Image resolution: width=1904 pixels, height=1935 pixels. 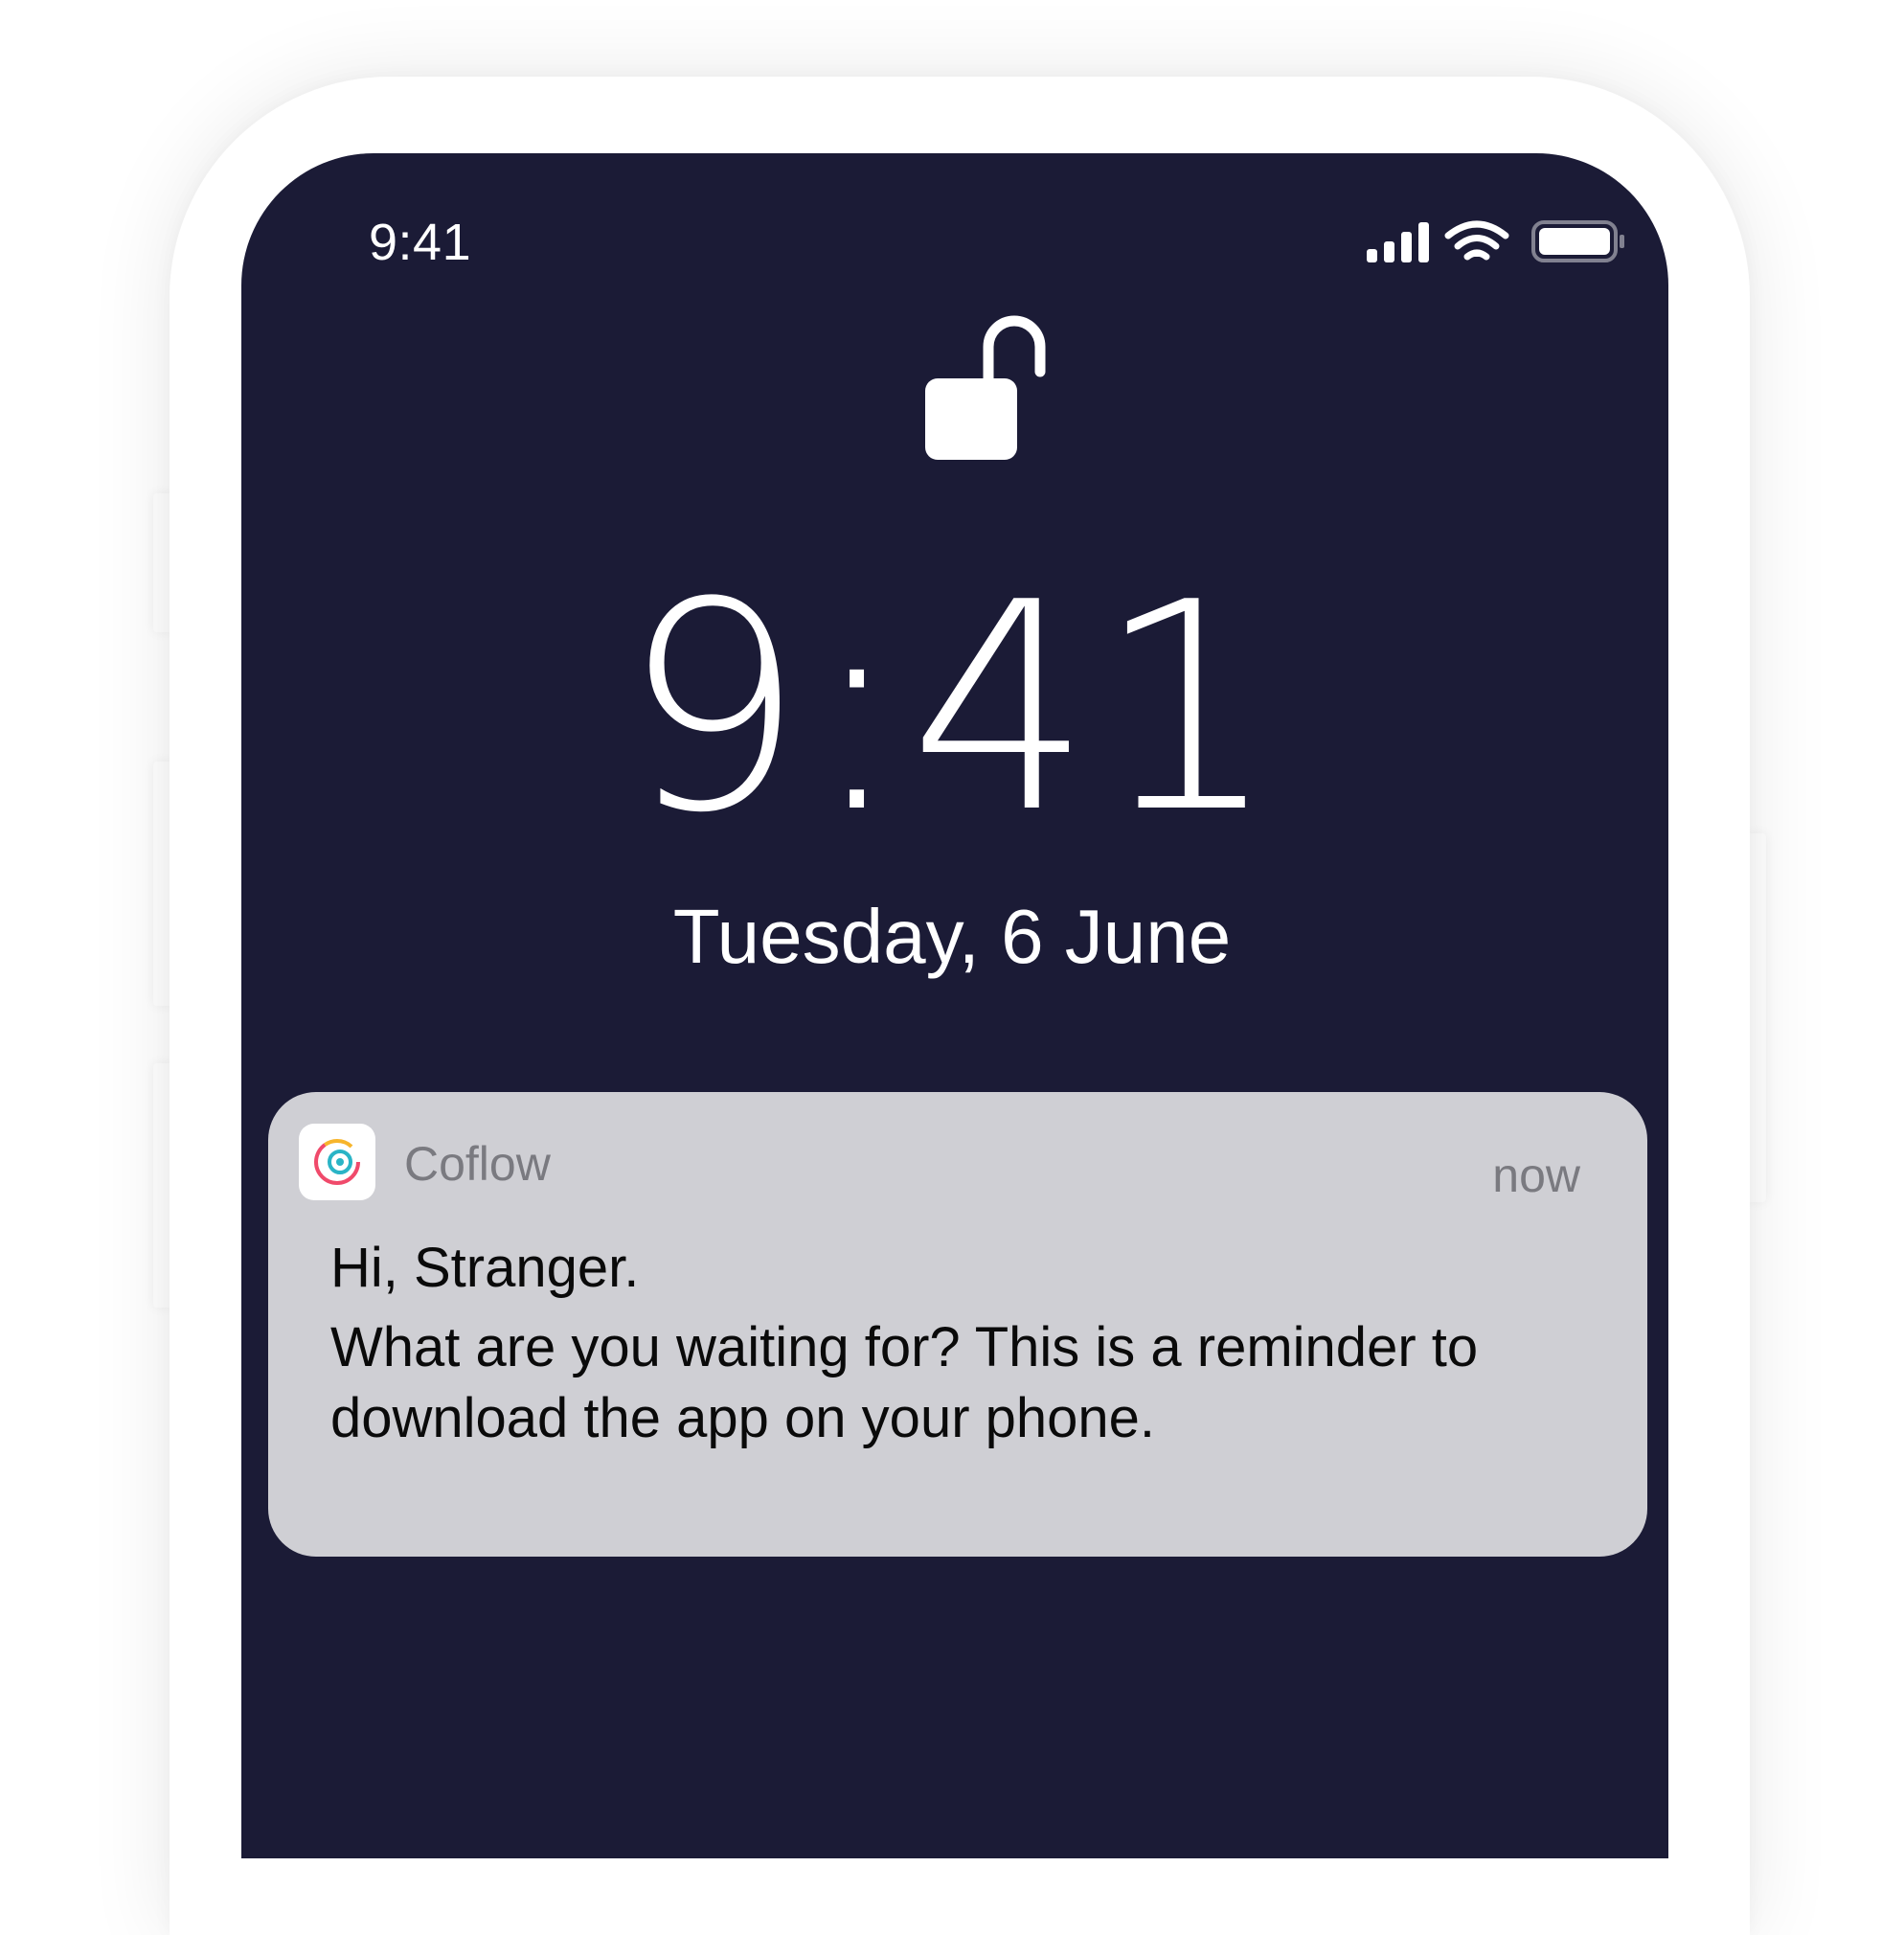 I want to click on status-bar-time: 9:41, so click(x=420, y=242).